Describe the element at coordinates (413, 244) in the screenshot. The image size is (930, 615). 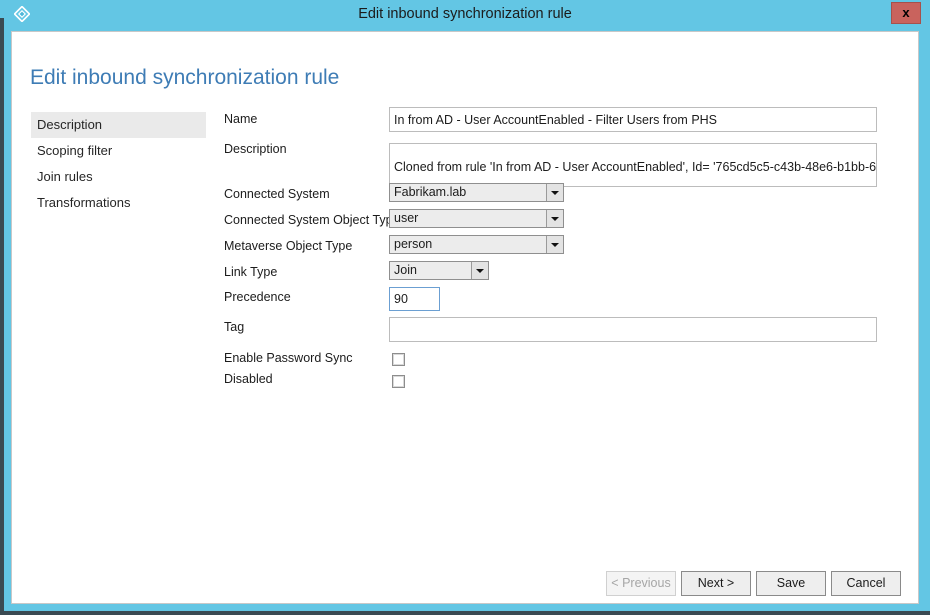
I see `metaverse-object-type-value: person` at that location.